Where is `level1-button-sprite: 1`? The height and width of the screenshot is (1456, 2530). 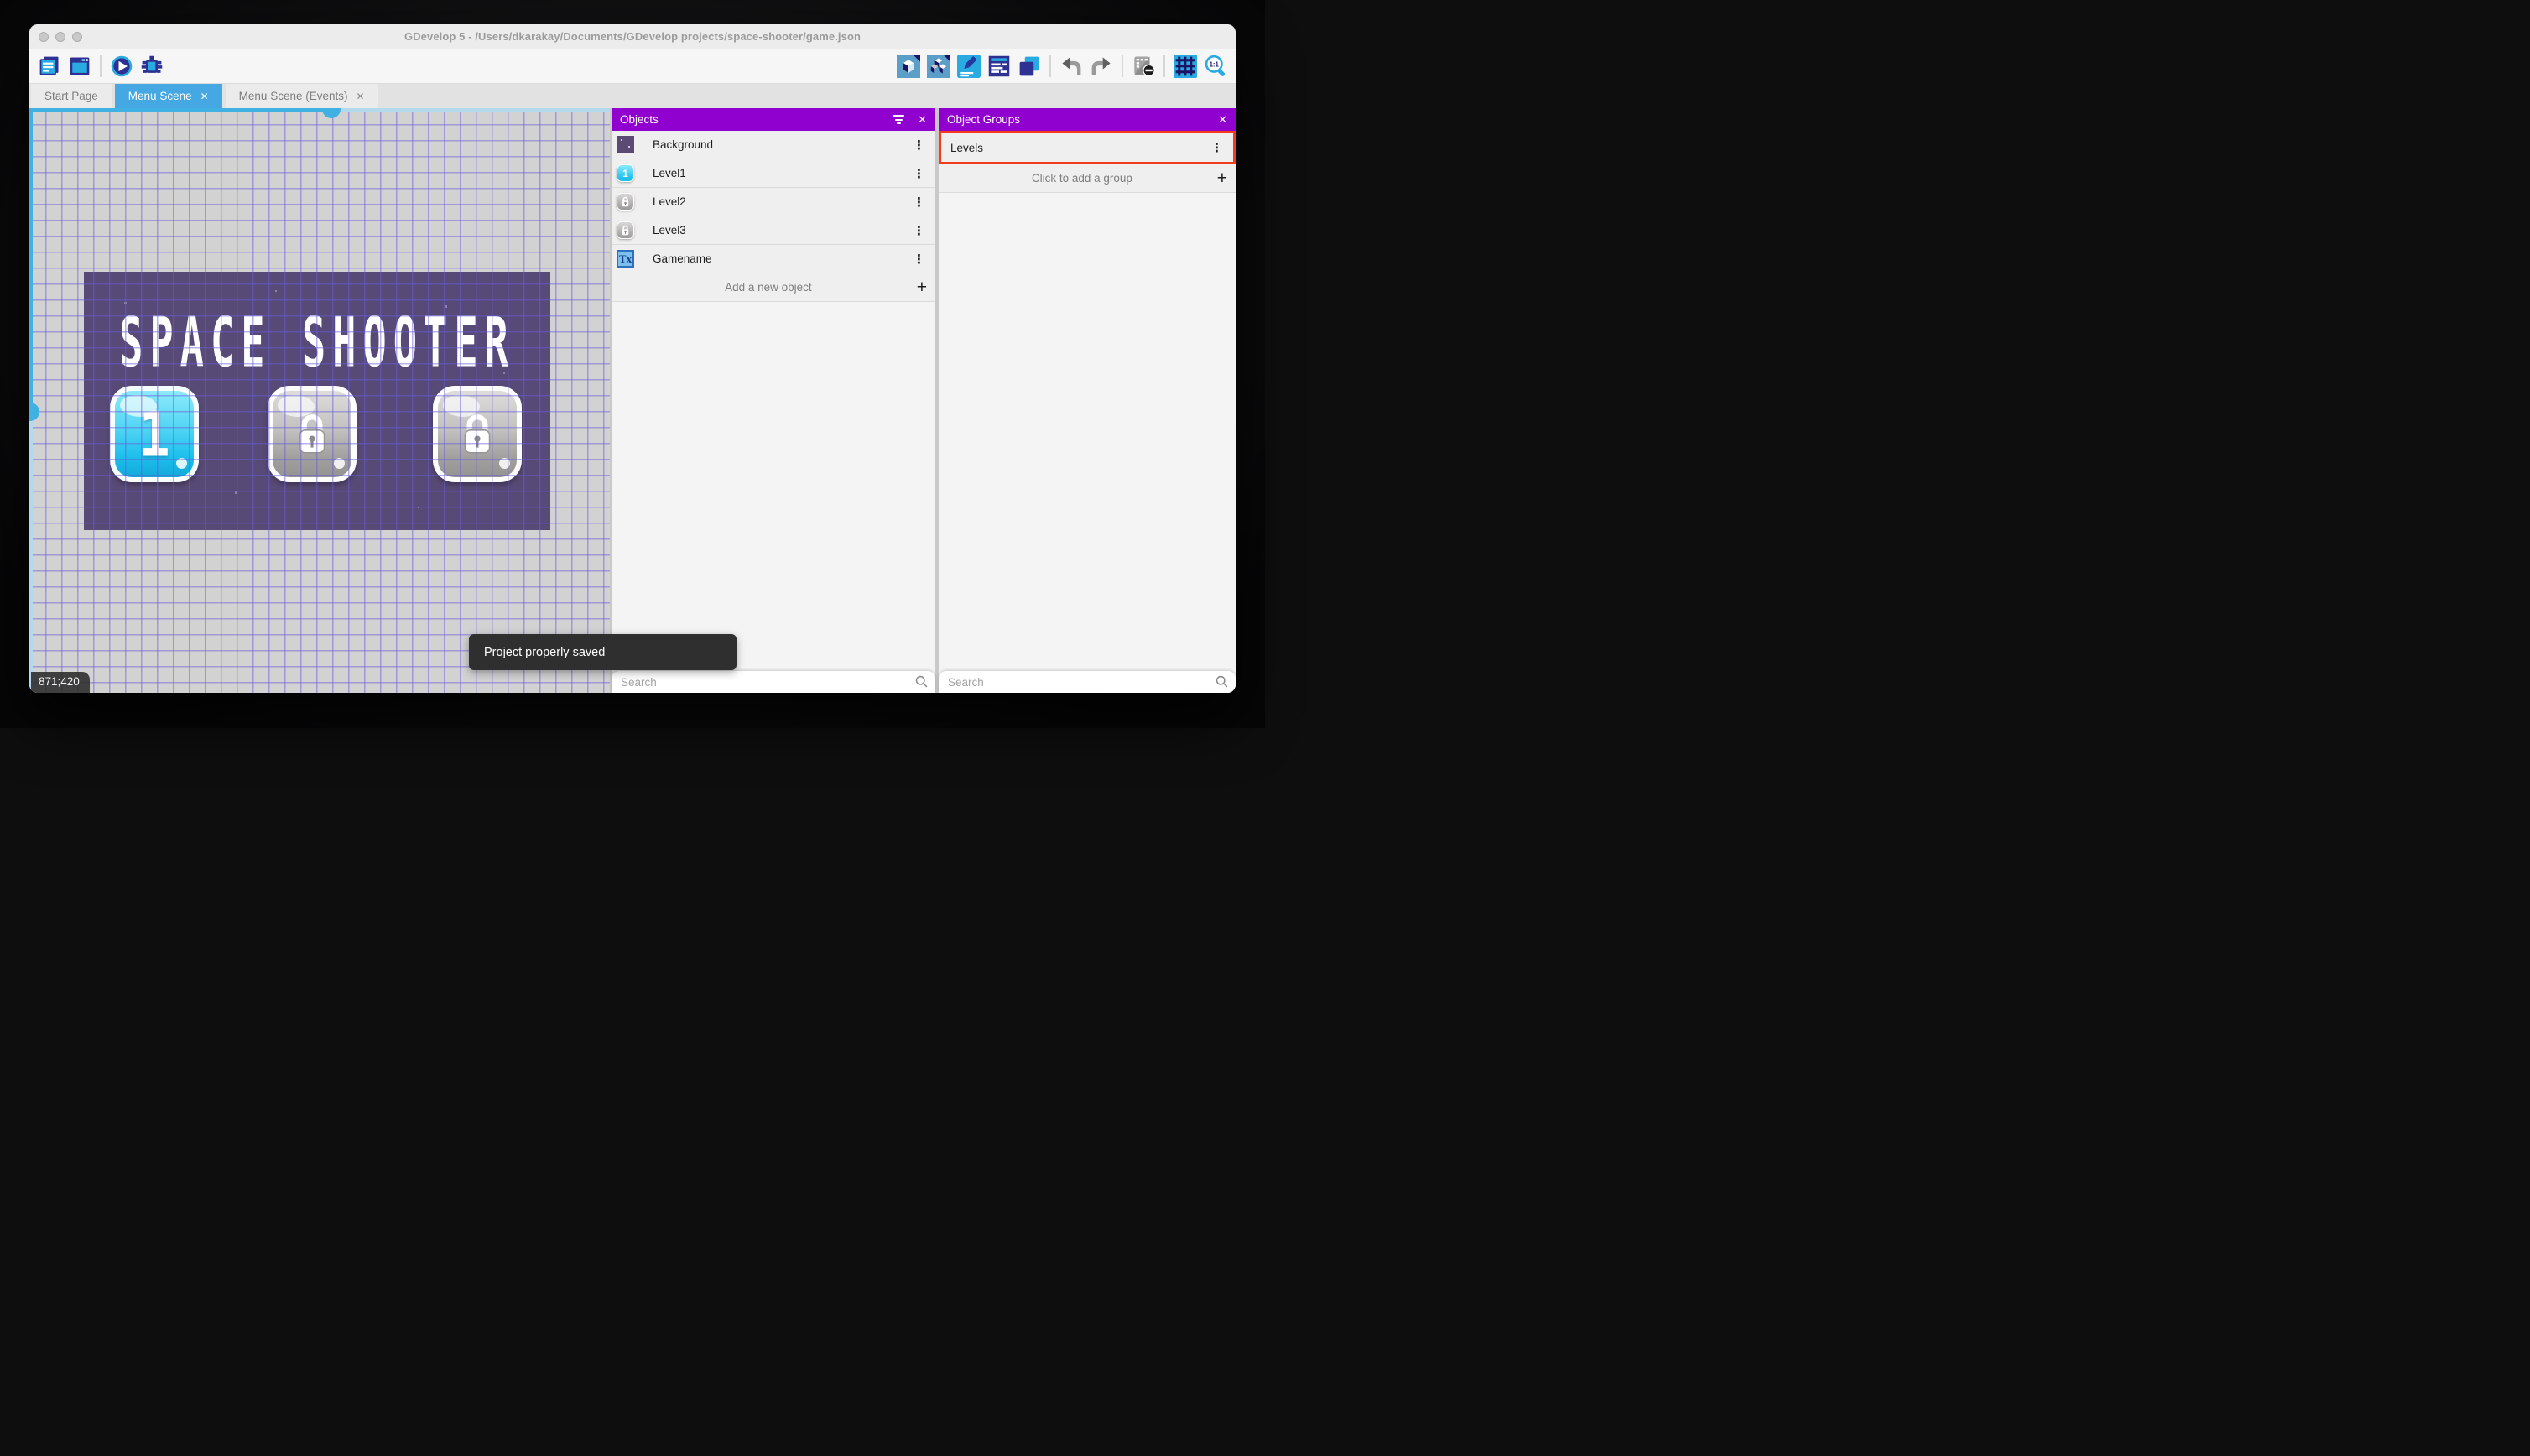 level1-button-sprite: 1 is located at coordinates (154, 434).